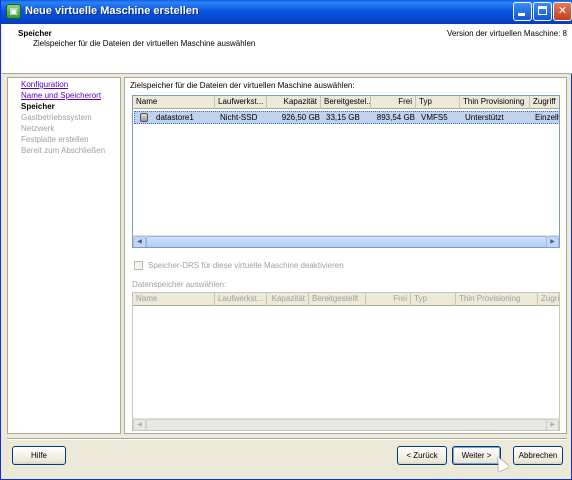  I want to click on page-title: Speicher, so click(35, 33).